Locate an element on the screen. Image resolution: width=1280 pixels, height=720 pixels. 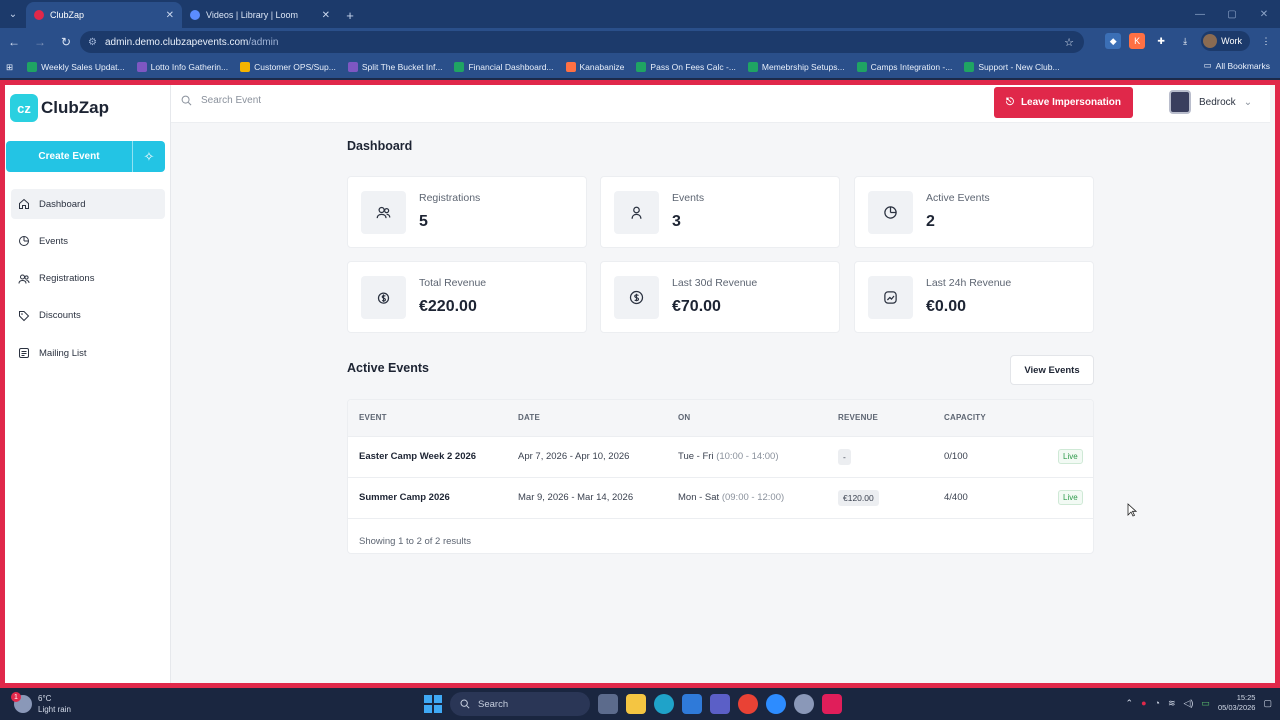
tray-app-icon: ● is located at coordinates (1143, 703).